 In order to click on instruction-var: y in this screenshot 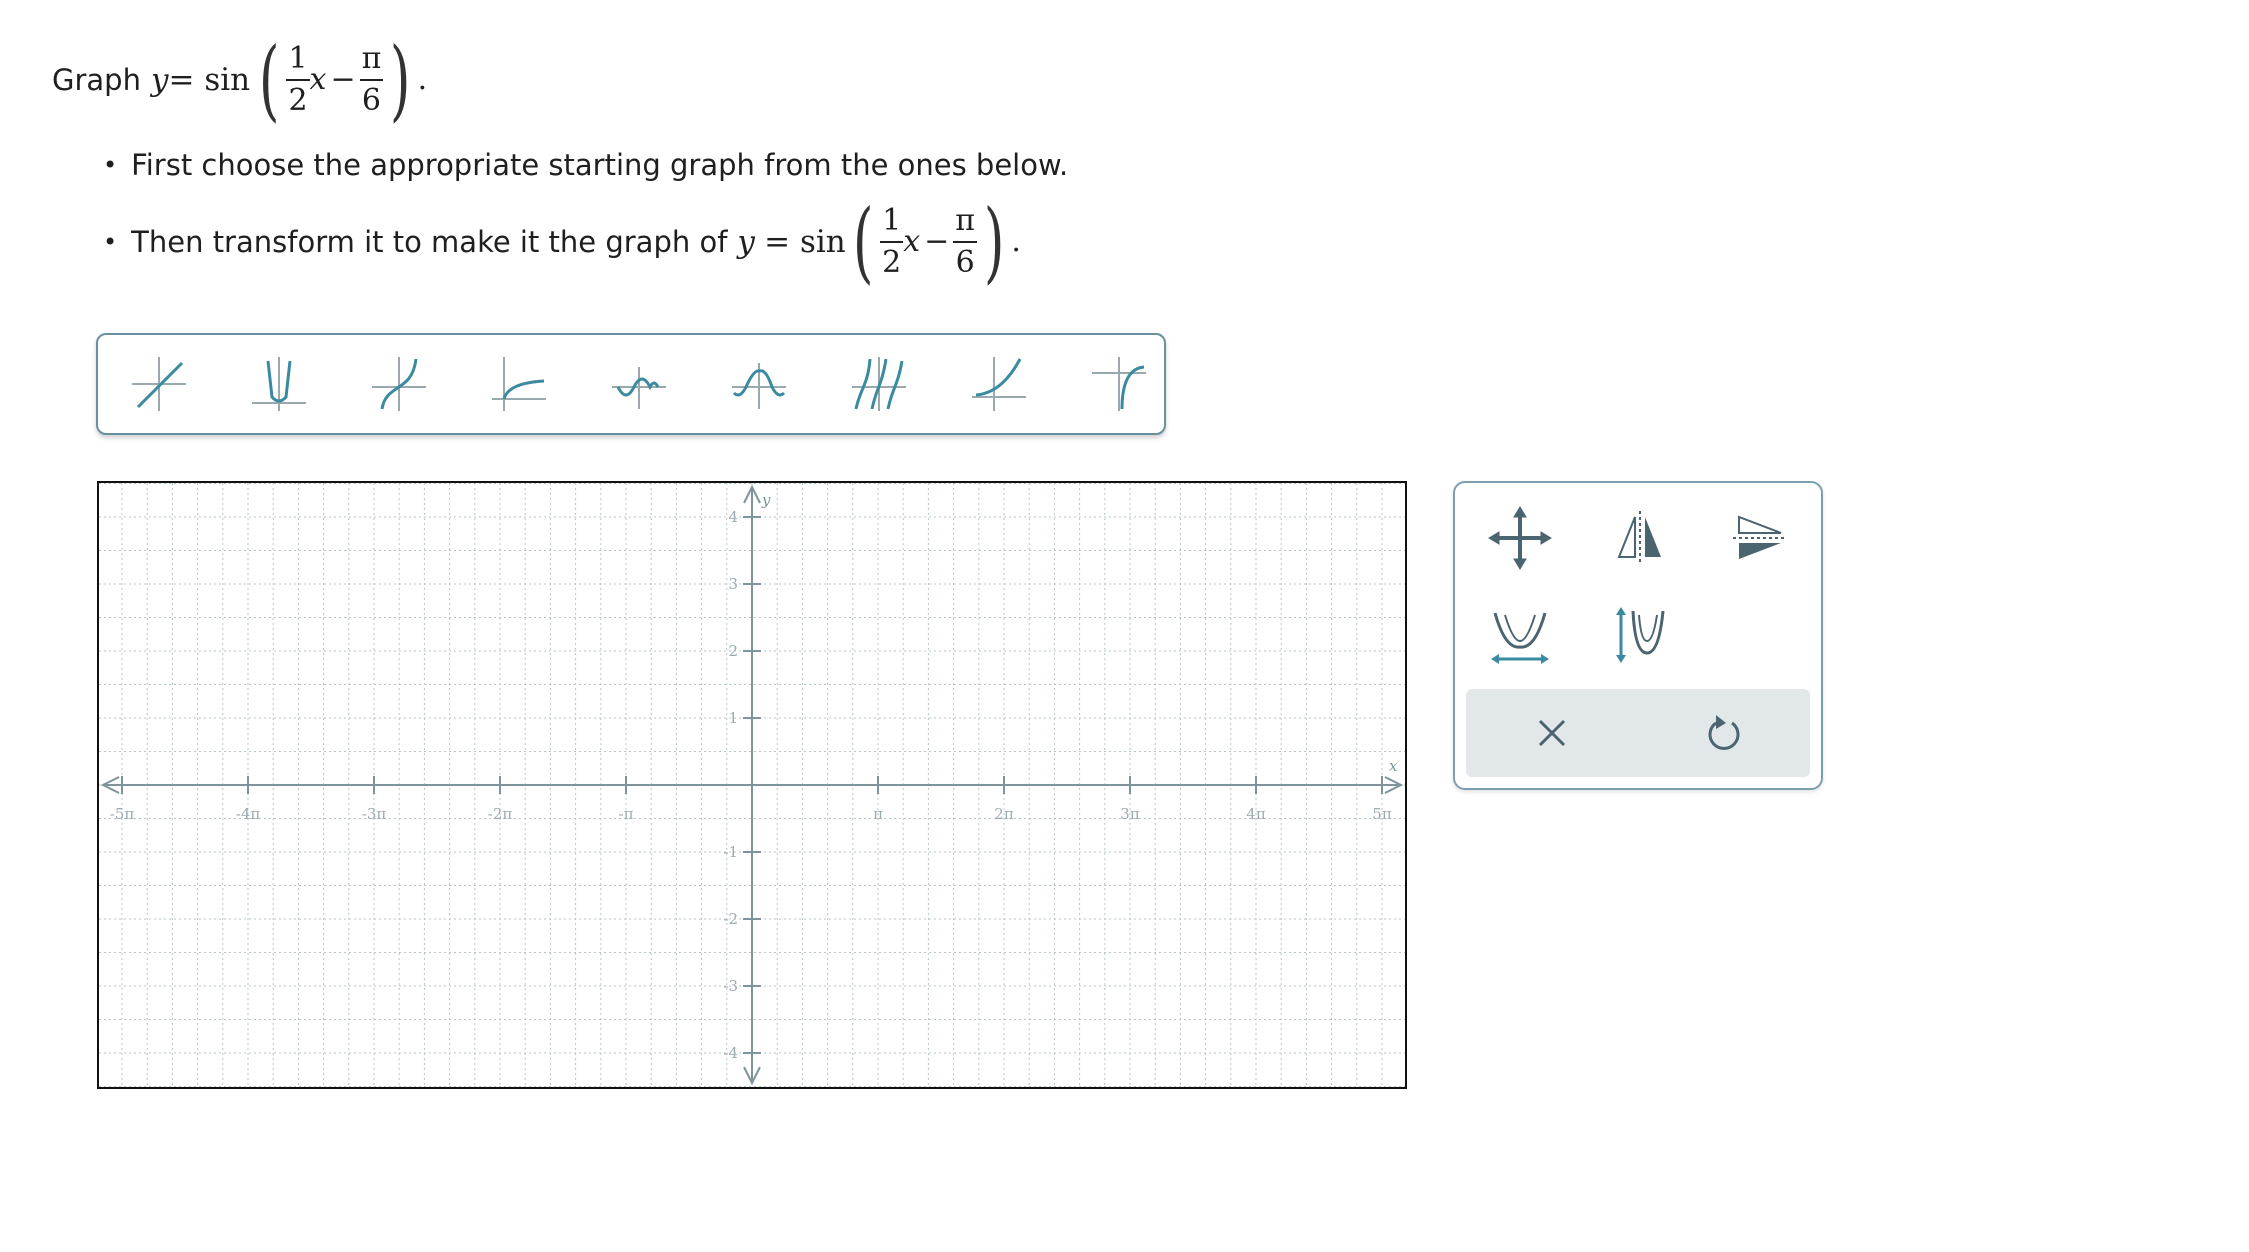, I will do `click(746, 241)`.